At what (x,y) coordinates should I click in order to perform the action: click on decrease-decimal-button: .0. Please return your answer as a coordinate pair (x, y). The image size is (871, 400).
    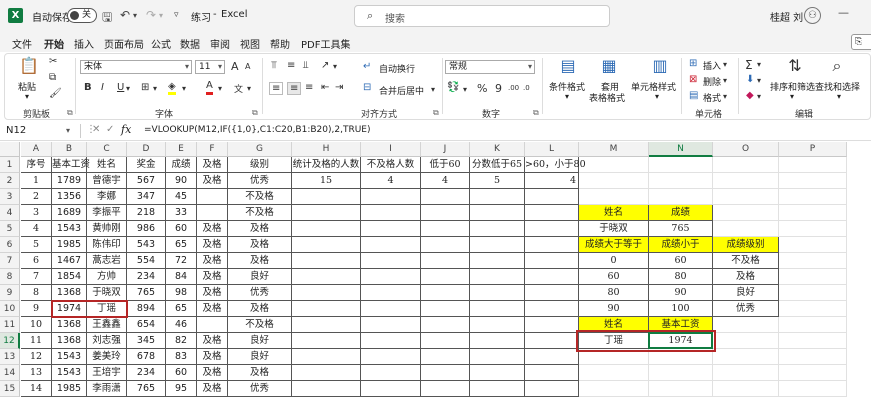
    Looking at the image, I should click on (526, 88).